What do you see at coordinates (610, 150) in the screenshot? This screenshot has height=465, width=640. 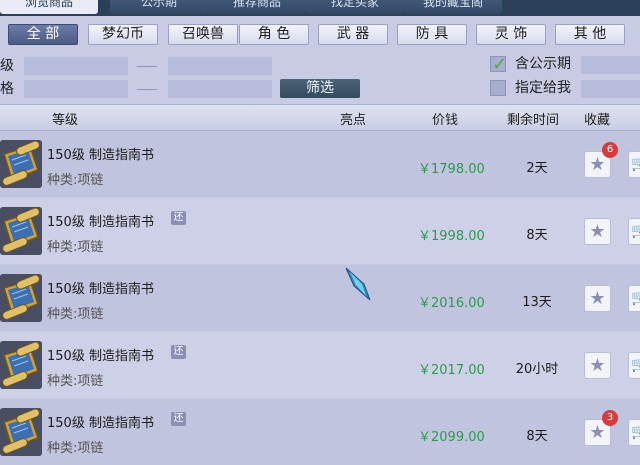 I see `favorite-count-badge: 6` at bounding box center [610, 150].